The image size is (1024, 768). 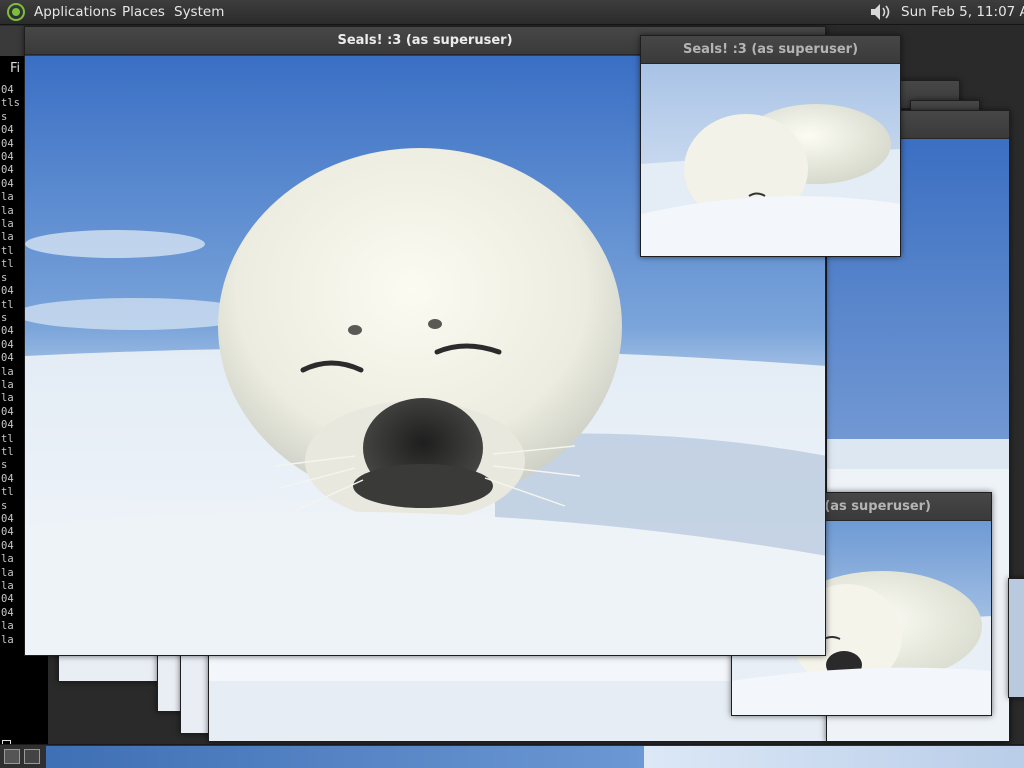 I want to click on clock: Sun Feb 5, 11:07 AM, so click(x=962, y=12).